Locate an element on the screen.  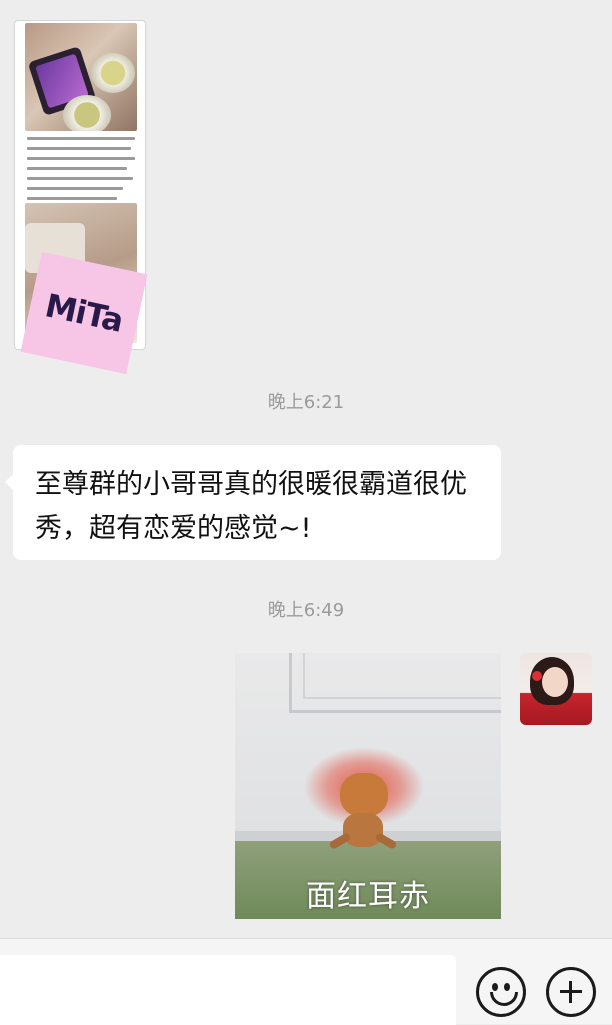
sent-sticker-message: 面红耳赤 is located at coordinates (368, 786).